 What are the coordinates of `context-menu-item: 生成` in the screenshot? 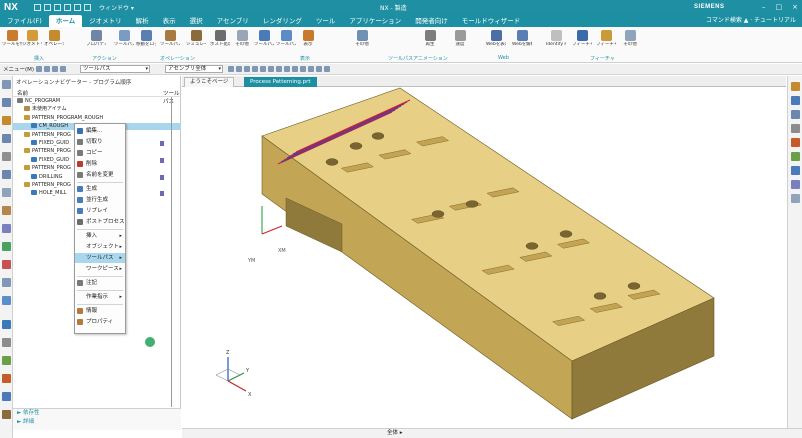 It's located at (100, 189).